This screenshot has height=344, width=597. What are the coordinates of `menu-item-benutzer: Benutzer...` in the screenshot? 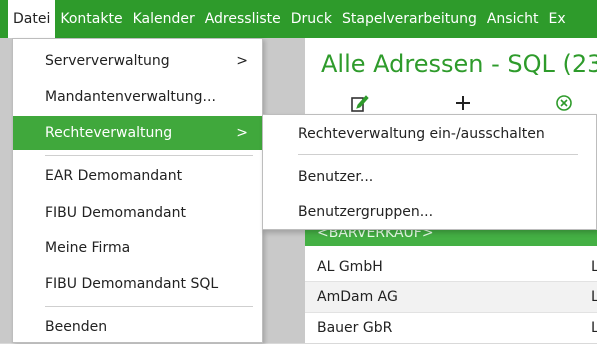 It's located at (429, 177).